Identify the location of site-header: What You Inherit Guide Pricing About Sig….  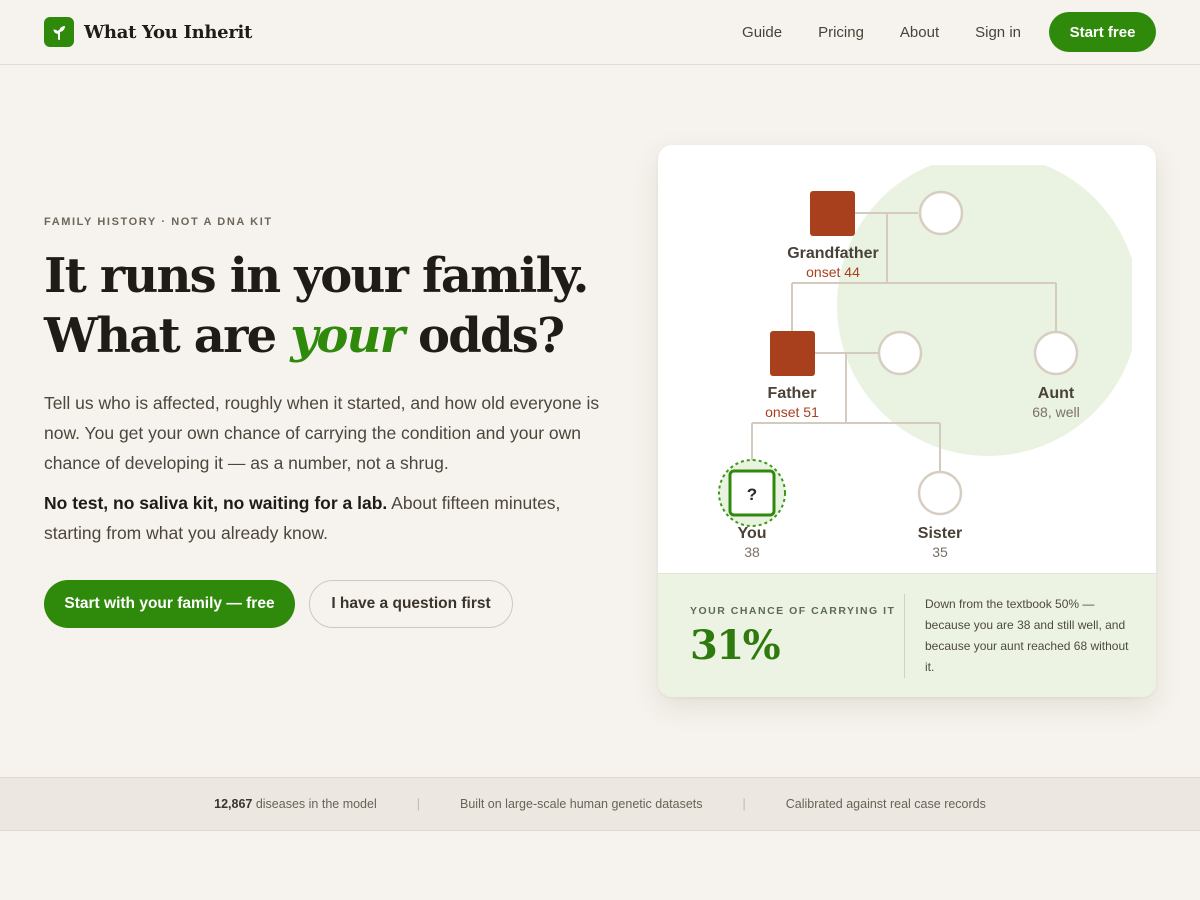
(600, 32).